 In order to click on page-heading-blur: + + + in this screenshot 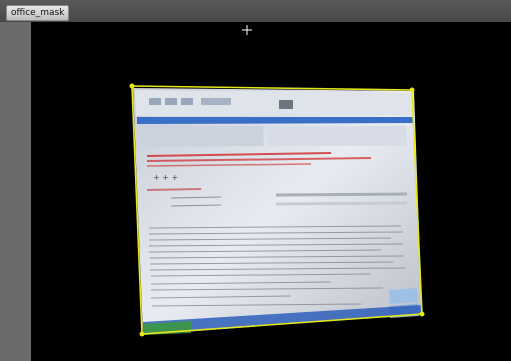, I will do `click(165, 177)`.